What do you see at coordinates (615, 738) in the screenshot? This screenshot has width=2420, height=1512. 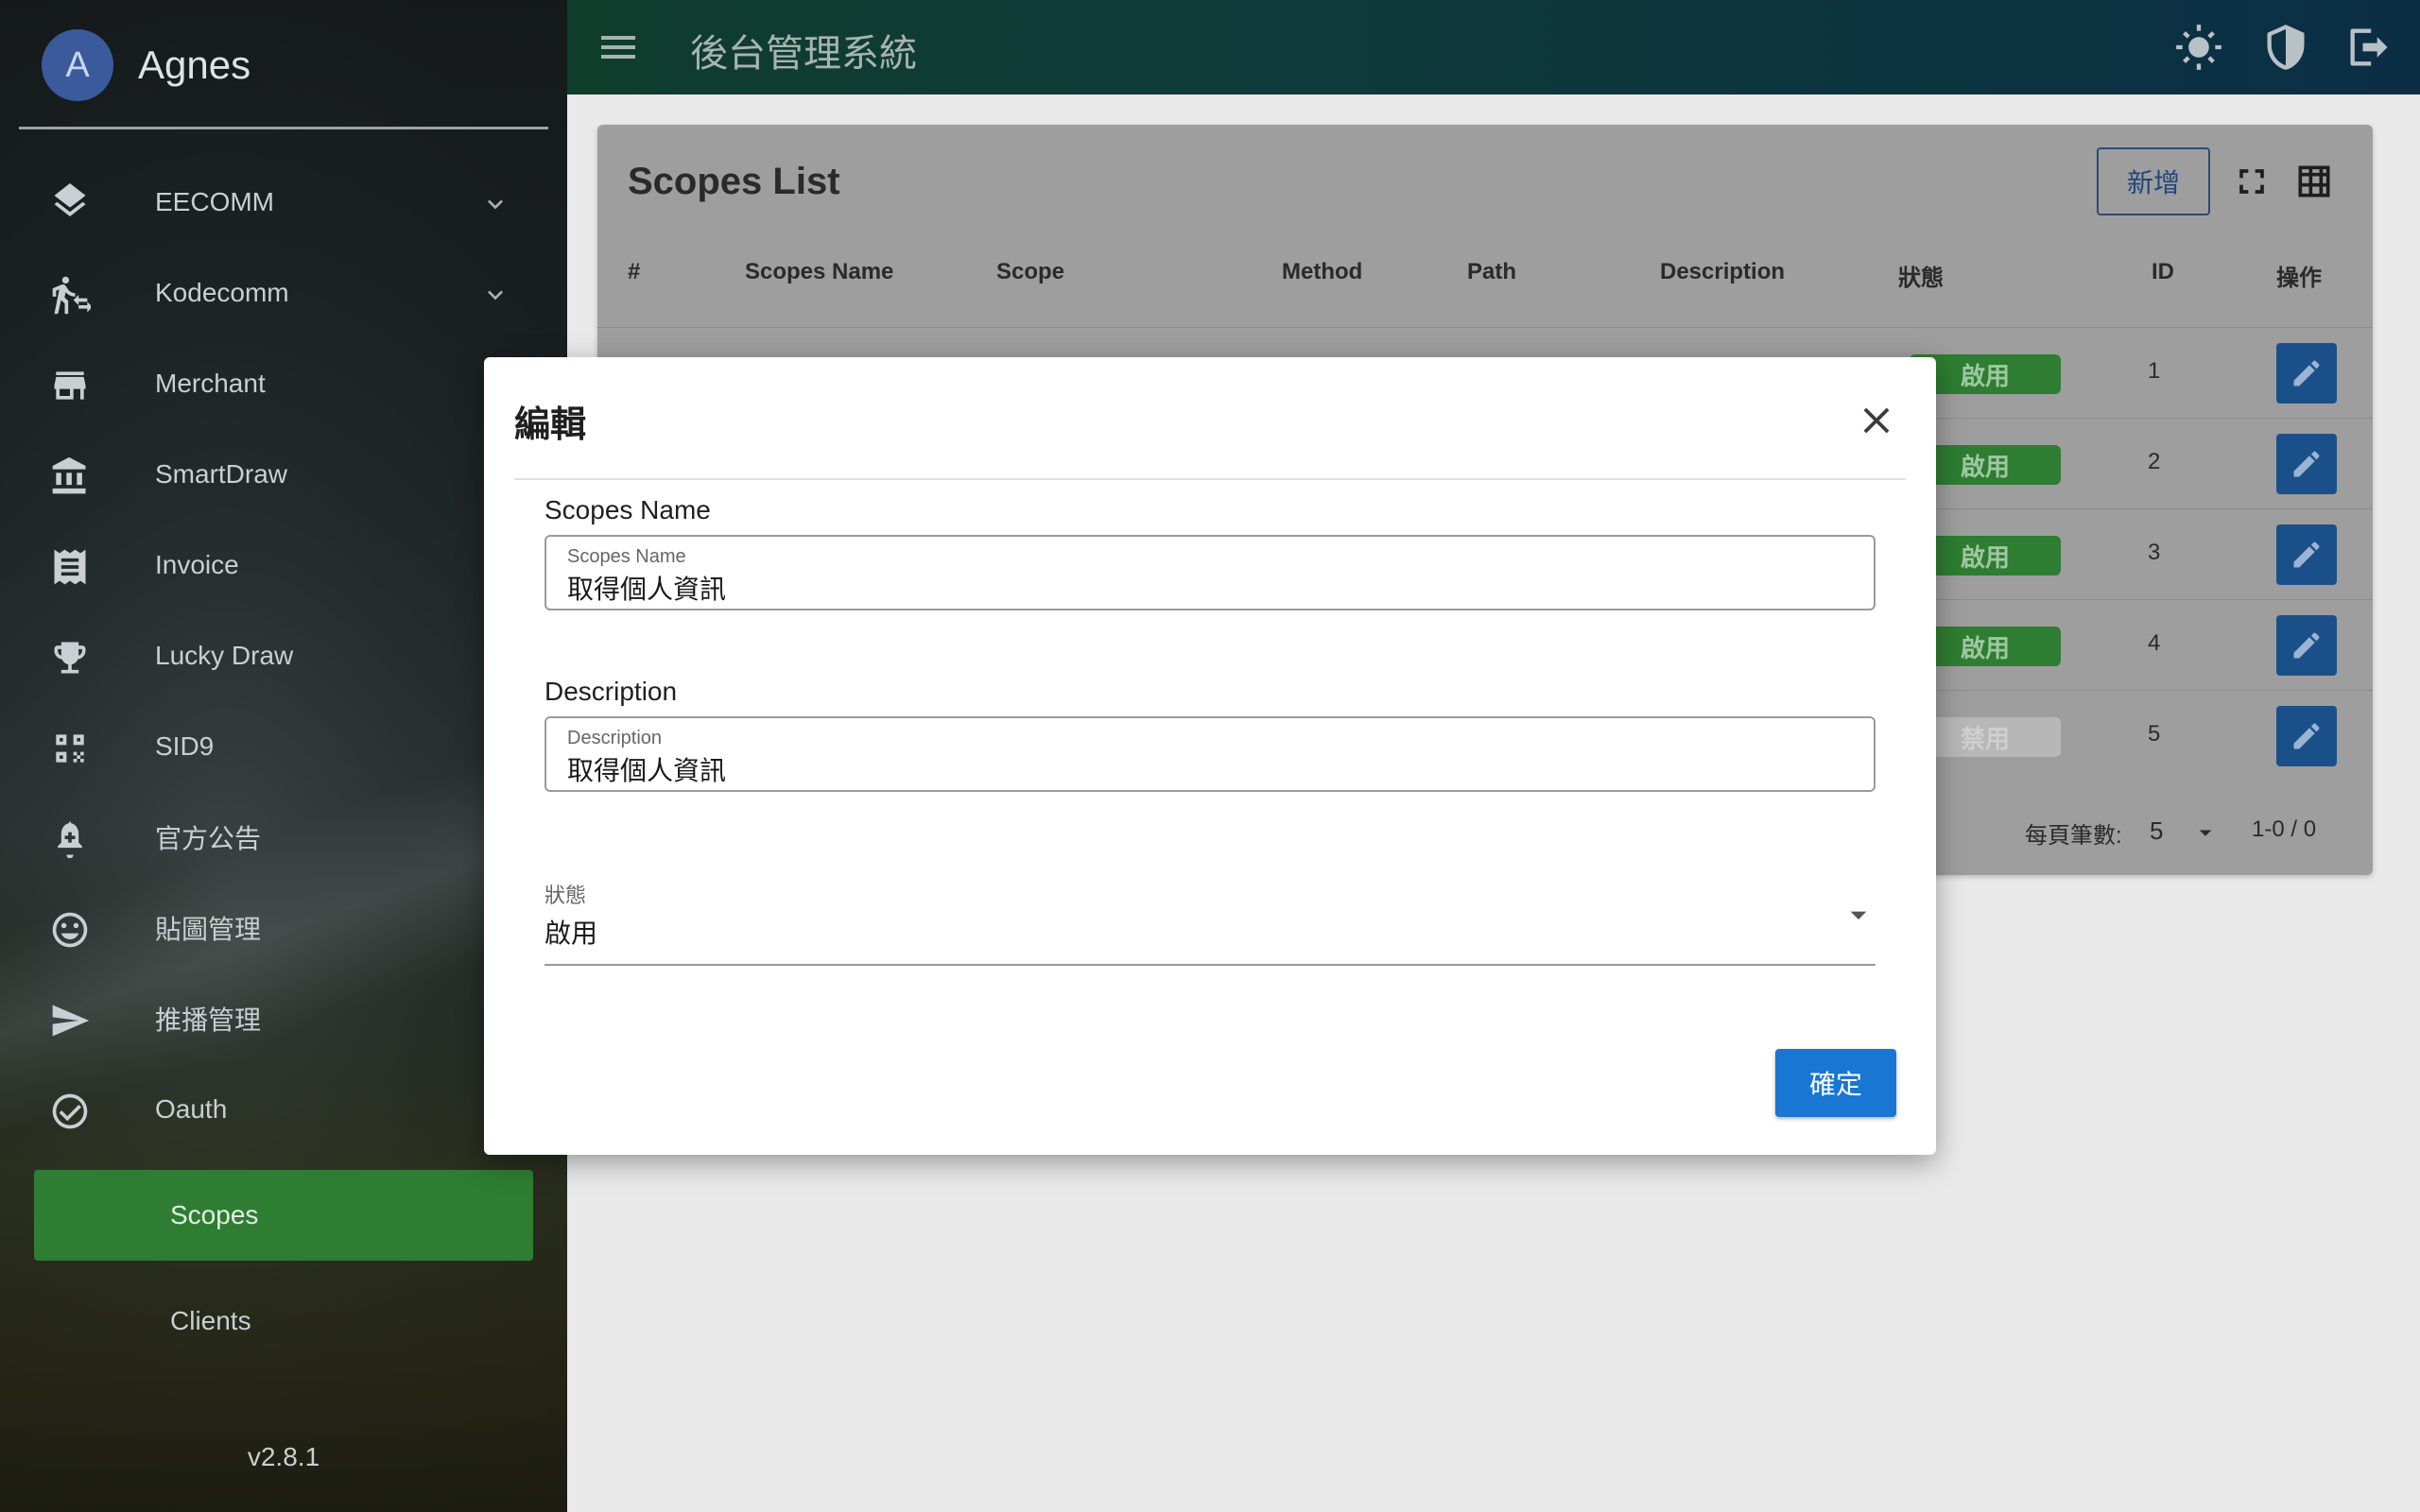 I see `field-label: Description` at bounding box center [615, 738].